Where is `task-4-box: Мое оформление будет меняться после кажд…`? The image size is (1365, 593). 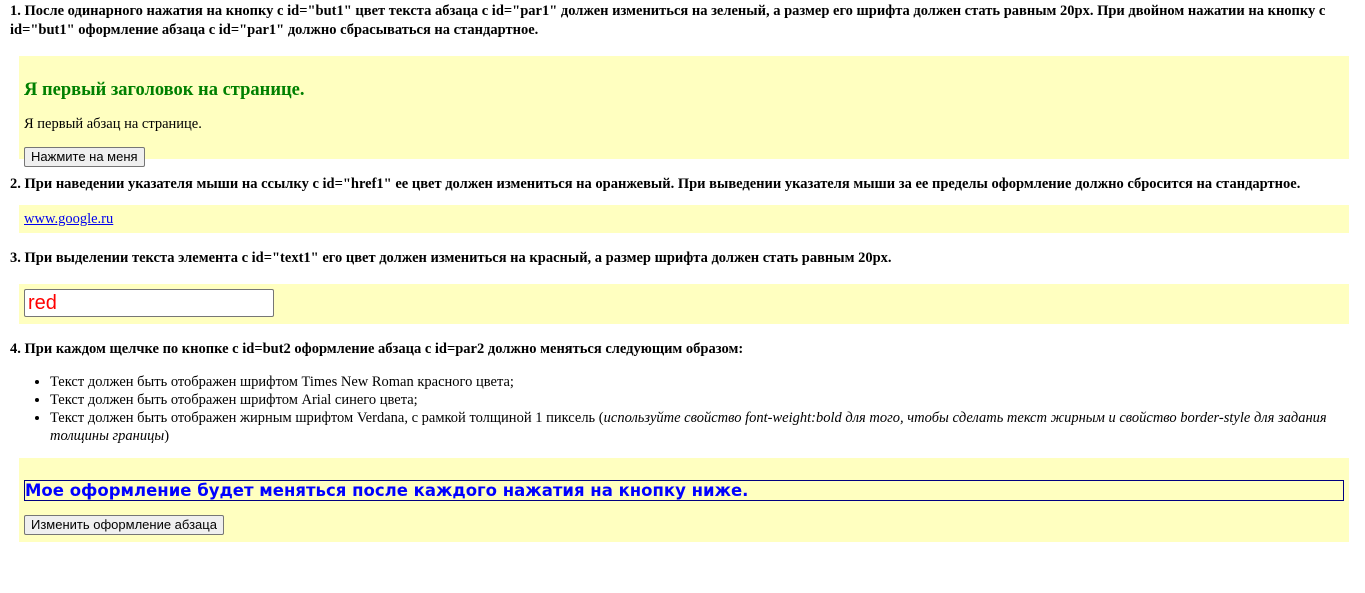
task-4-box: Мое оформление будет меняться после кажд… is located at coordinates (684, 500).